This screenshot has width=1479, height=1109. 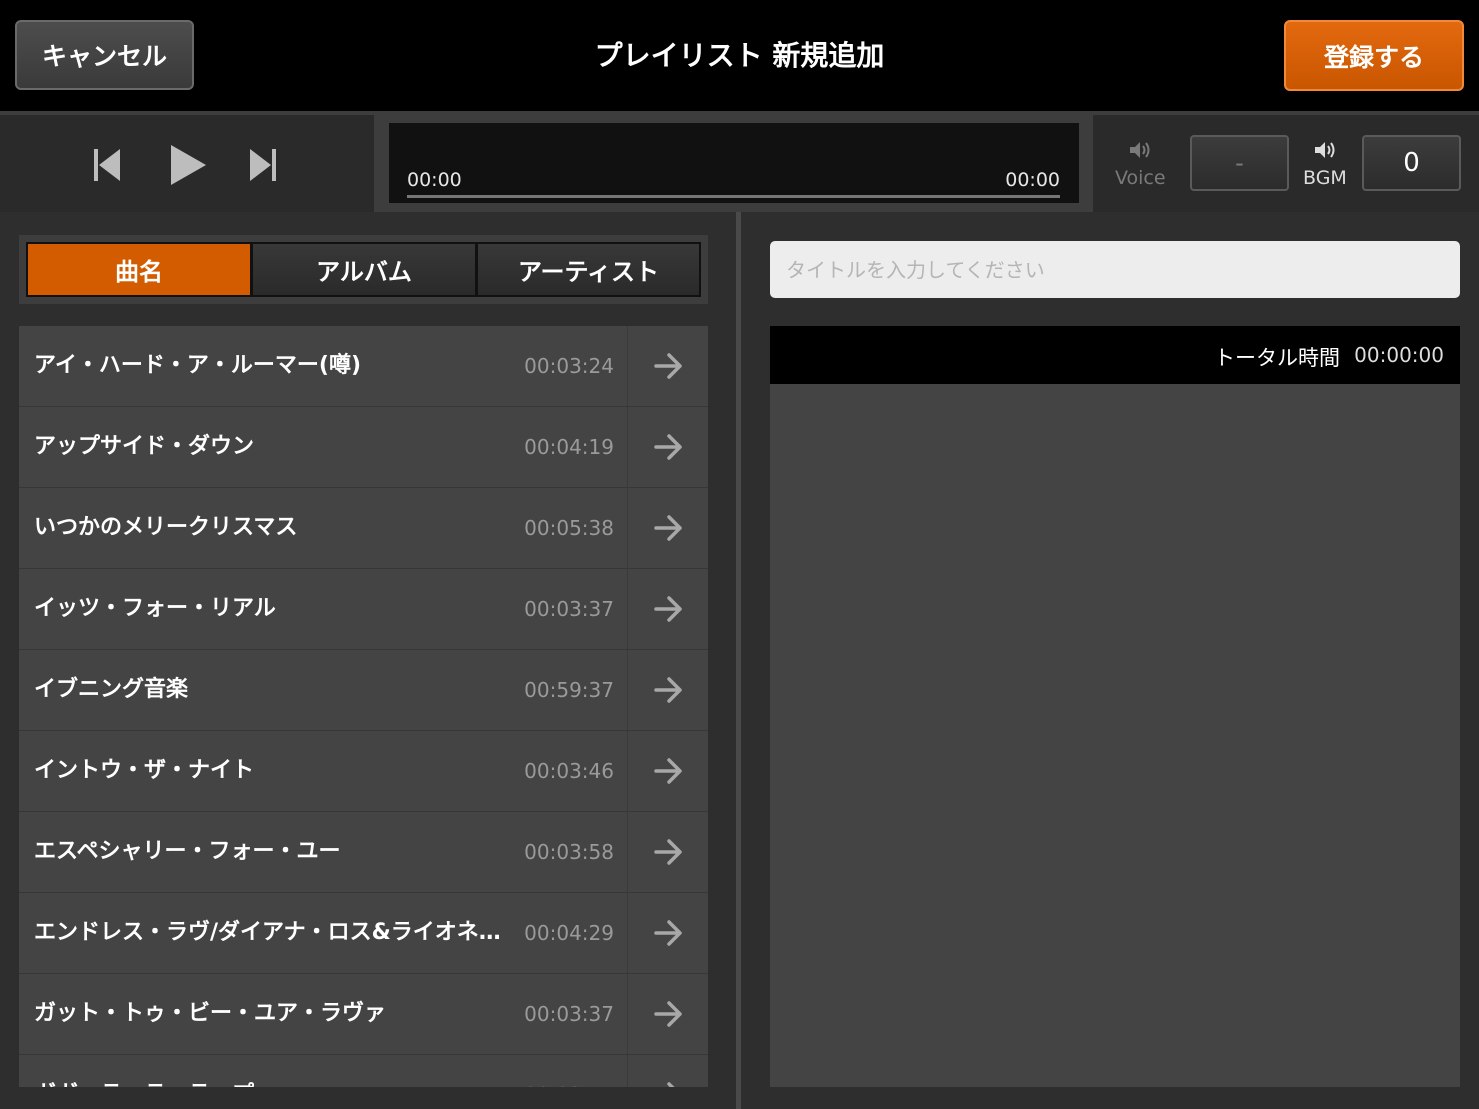 I want to click on song-title: イントウ・ザ・ナイト, so click(x=144, y=770).